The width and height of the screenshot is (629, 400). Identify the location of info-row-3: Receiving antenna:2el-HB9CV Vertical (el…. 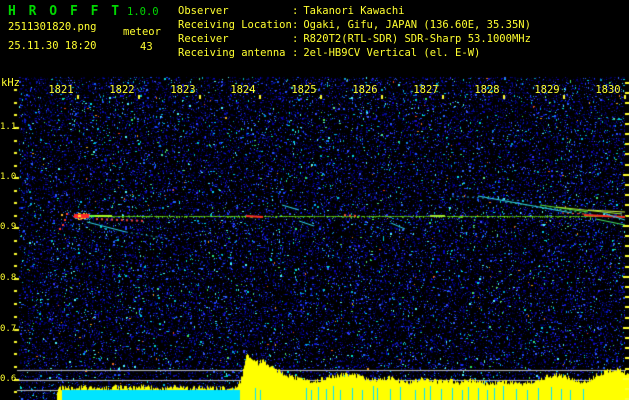
(354, 53).